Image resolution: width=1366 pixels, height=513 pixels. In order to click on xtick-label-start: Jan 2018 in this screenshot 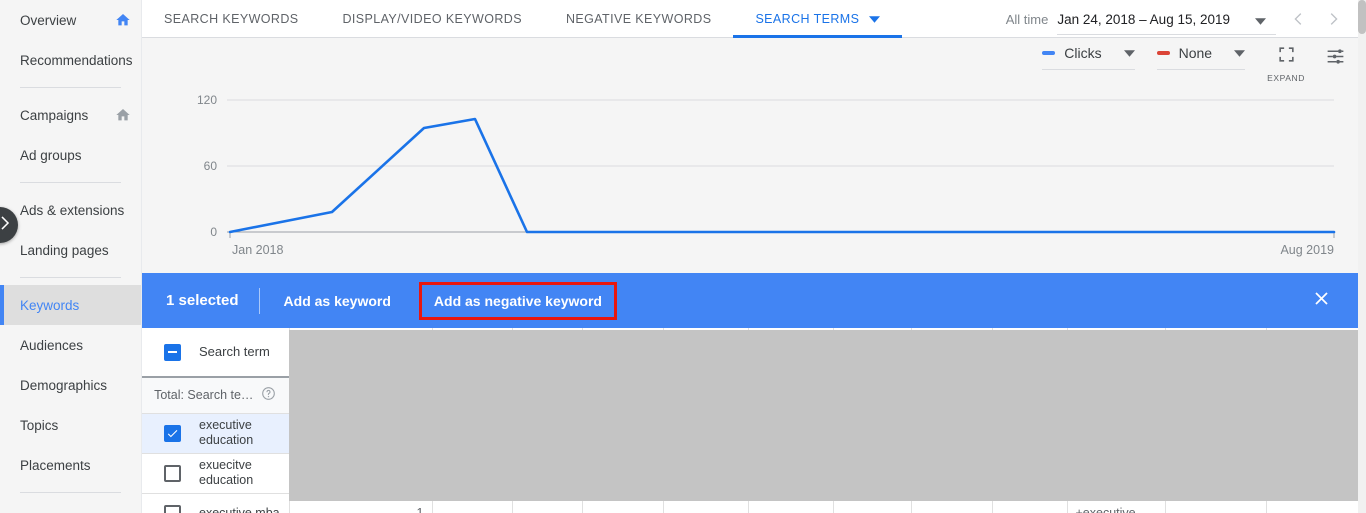, I will do `click(257, 250)`.